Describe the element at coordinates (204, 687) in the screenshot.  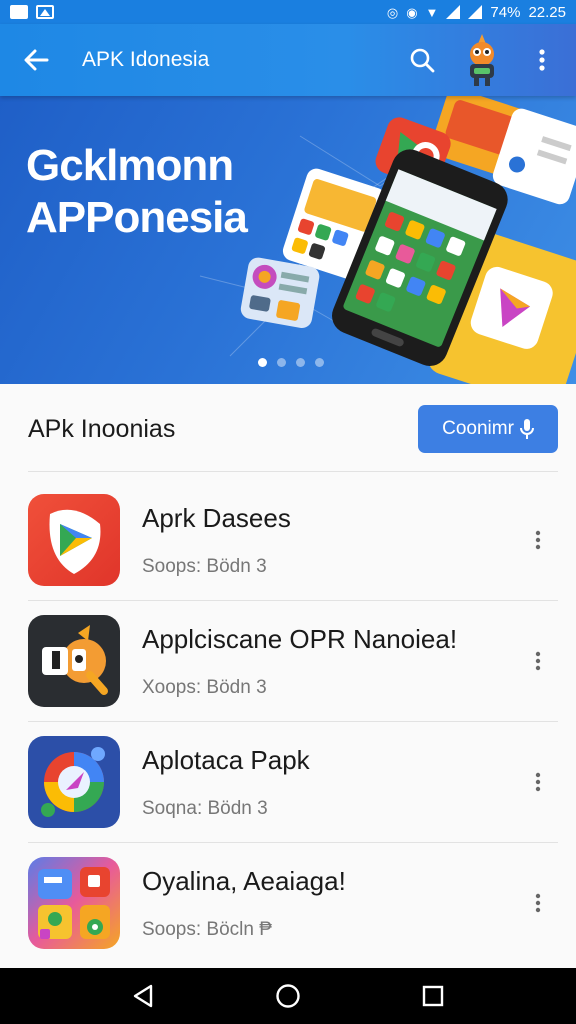
I see `app-subtitle: Xoops: Bödn 3` at that location.